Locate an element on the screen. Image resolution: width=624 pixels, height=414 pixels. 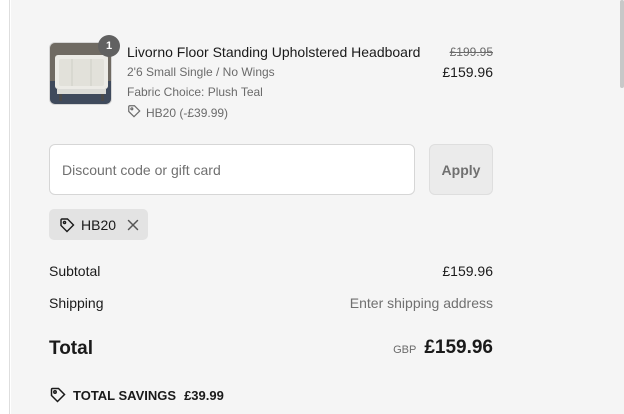
quantity-badge: 1 is located at coordinates (109, 46).